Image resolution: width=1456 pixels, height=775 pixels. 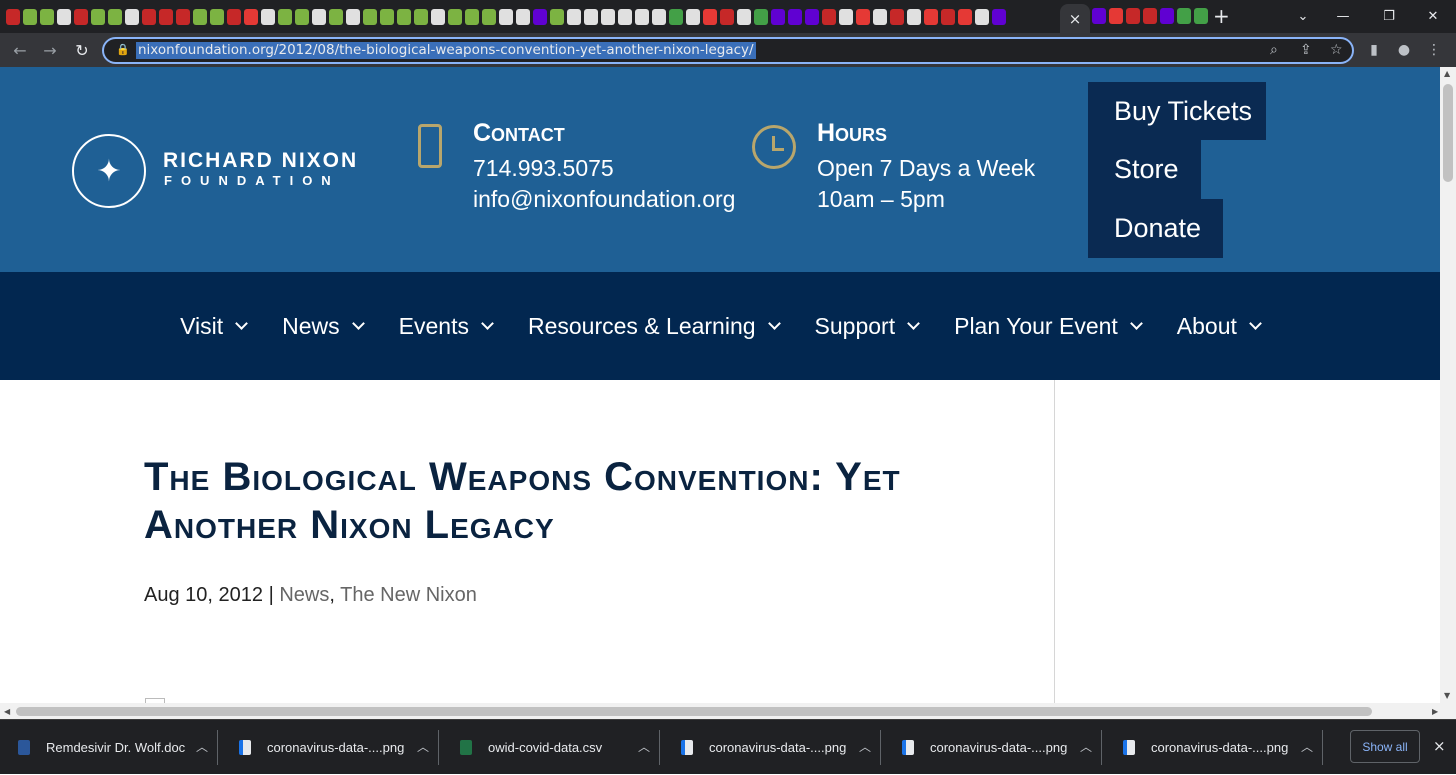 I want to click on bookmark-star-icon: ☆, so click(x=1336, y=50).